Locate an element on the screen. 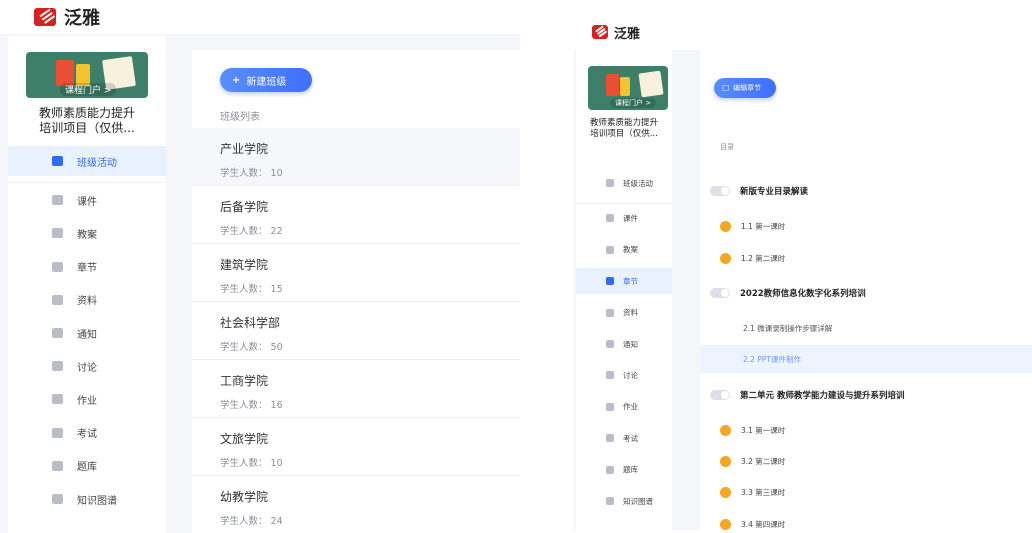  sidebar-item-label: 课件 is located at coordinates (87, 202).